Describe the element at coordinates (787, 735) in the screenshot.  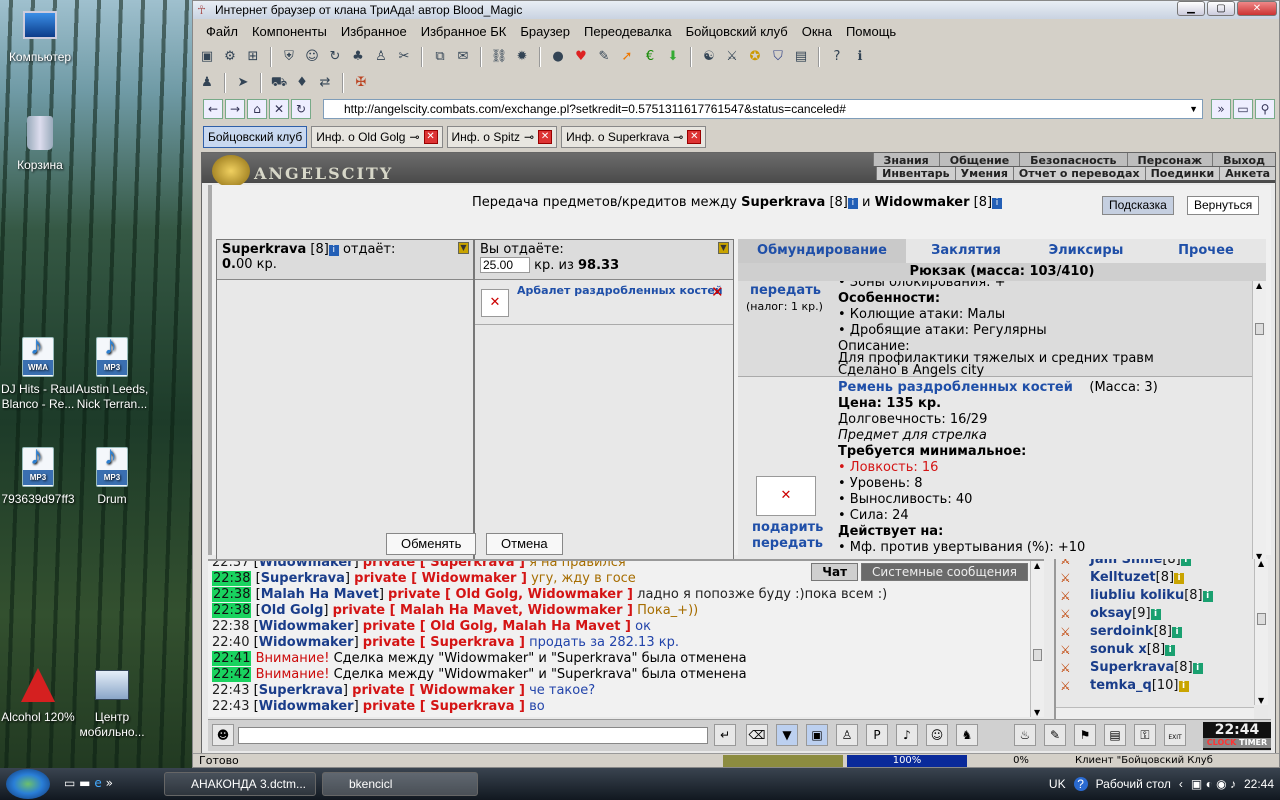
I see `filter-icon: ▼` at that location.